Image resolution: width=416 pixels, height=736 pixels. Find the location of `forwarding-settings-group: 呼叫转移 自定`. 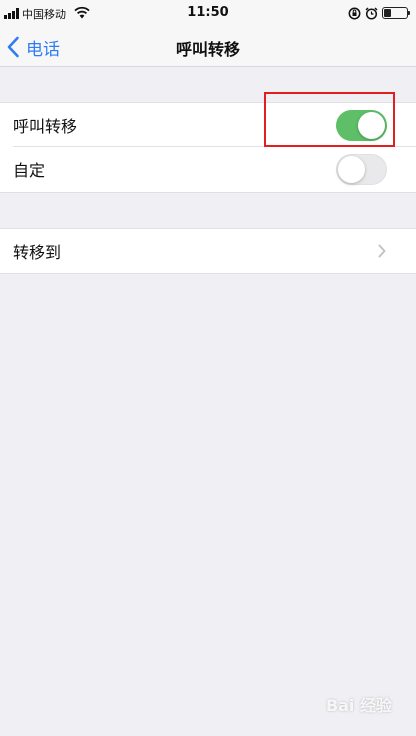

forwarding-settings-group: 呼叫转移 自定 is located at coordinates (208, 147).